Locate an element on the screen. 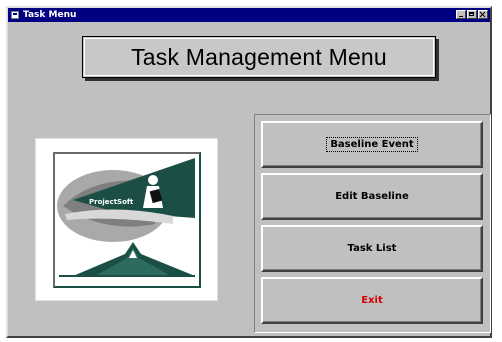 This screenshot has height=342, width=502. edit-baseline-label: Edit Baseline is located at coordinates (372, 196).